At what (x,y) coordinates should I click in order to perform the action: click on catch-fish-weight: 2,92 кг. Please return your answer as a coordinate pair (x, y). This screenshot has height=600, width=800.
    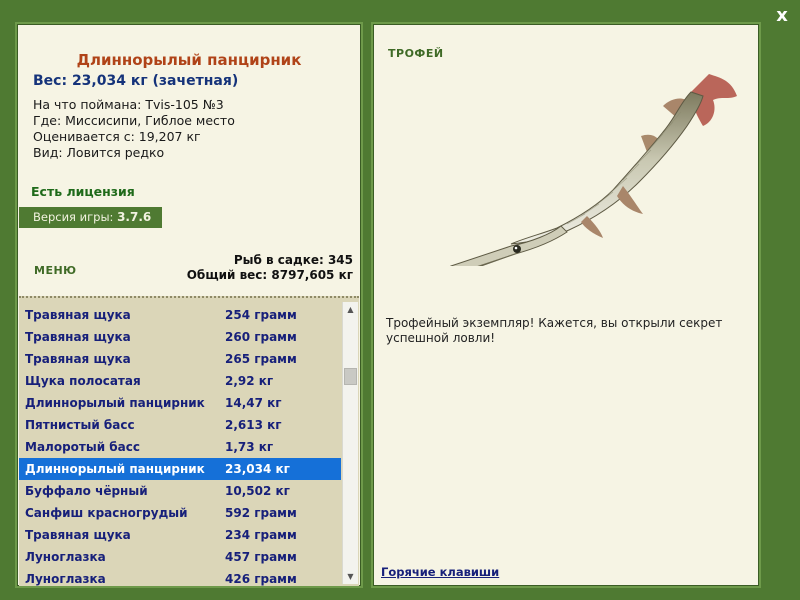
    Looking at the image, I should click on (249, 381).